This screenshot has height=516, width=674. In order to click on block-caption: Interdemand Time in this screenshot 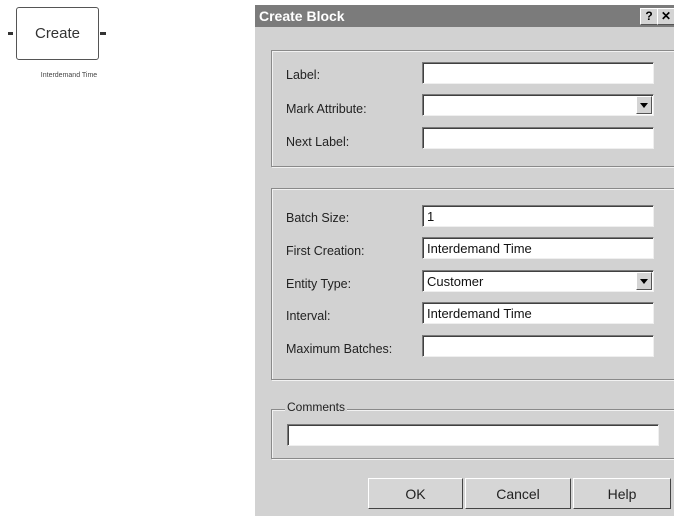, I will do `click(69, 75)`.